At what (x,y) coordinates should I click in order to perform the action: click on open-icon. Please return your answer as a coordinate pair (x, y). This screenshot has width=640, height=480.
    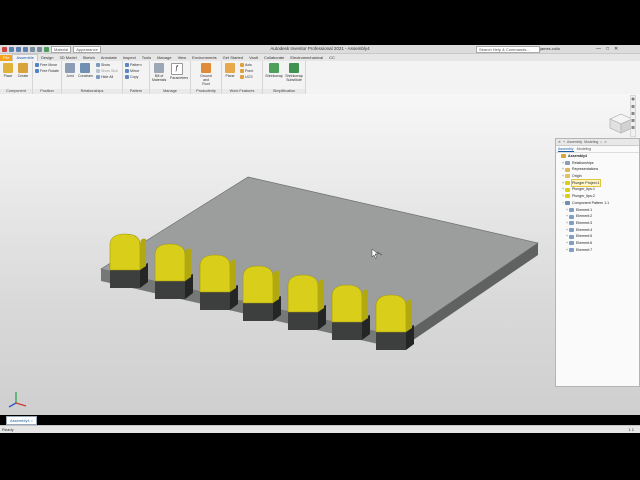
    Looking at the image, I should click on (18, 49).